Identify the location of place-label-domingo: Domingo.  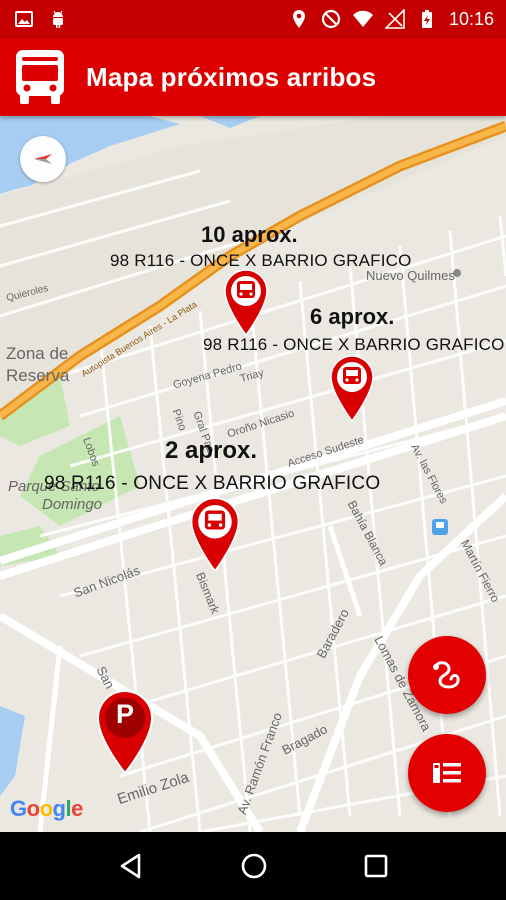
(72, 504).